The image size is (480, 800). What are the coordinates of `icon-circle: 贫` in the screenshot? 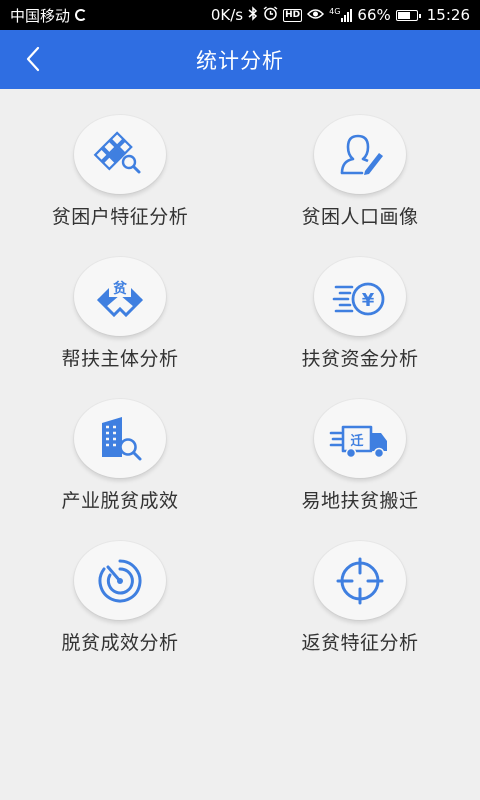 It's located at (120, 296).